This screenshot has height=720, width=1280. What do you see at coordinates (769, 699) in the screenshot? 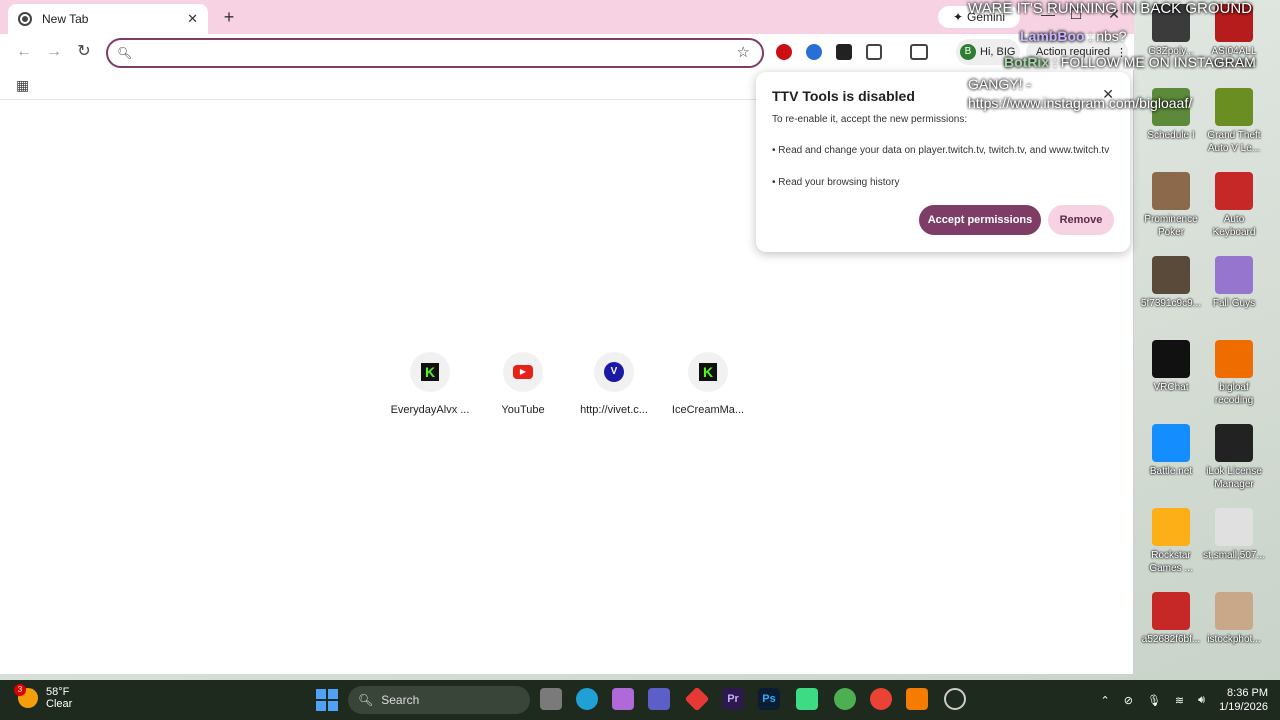
I see `photoshop-icon: Ps` at bounding box center [769, 699].